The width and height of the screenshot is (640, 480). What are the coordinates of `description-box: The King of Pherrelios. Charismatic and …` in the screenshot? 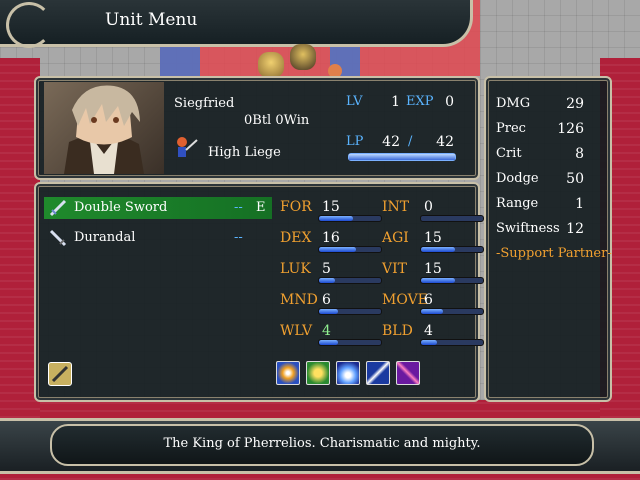 It's located at (322, 445).